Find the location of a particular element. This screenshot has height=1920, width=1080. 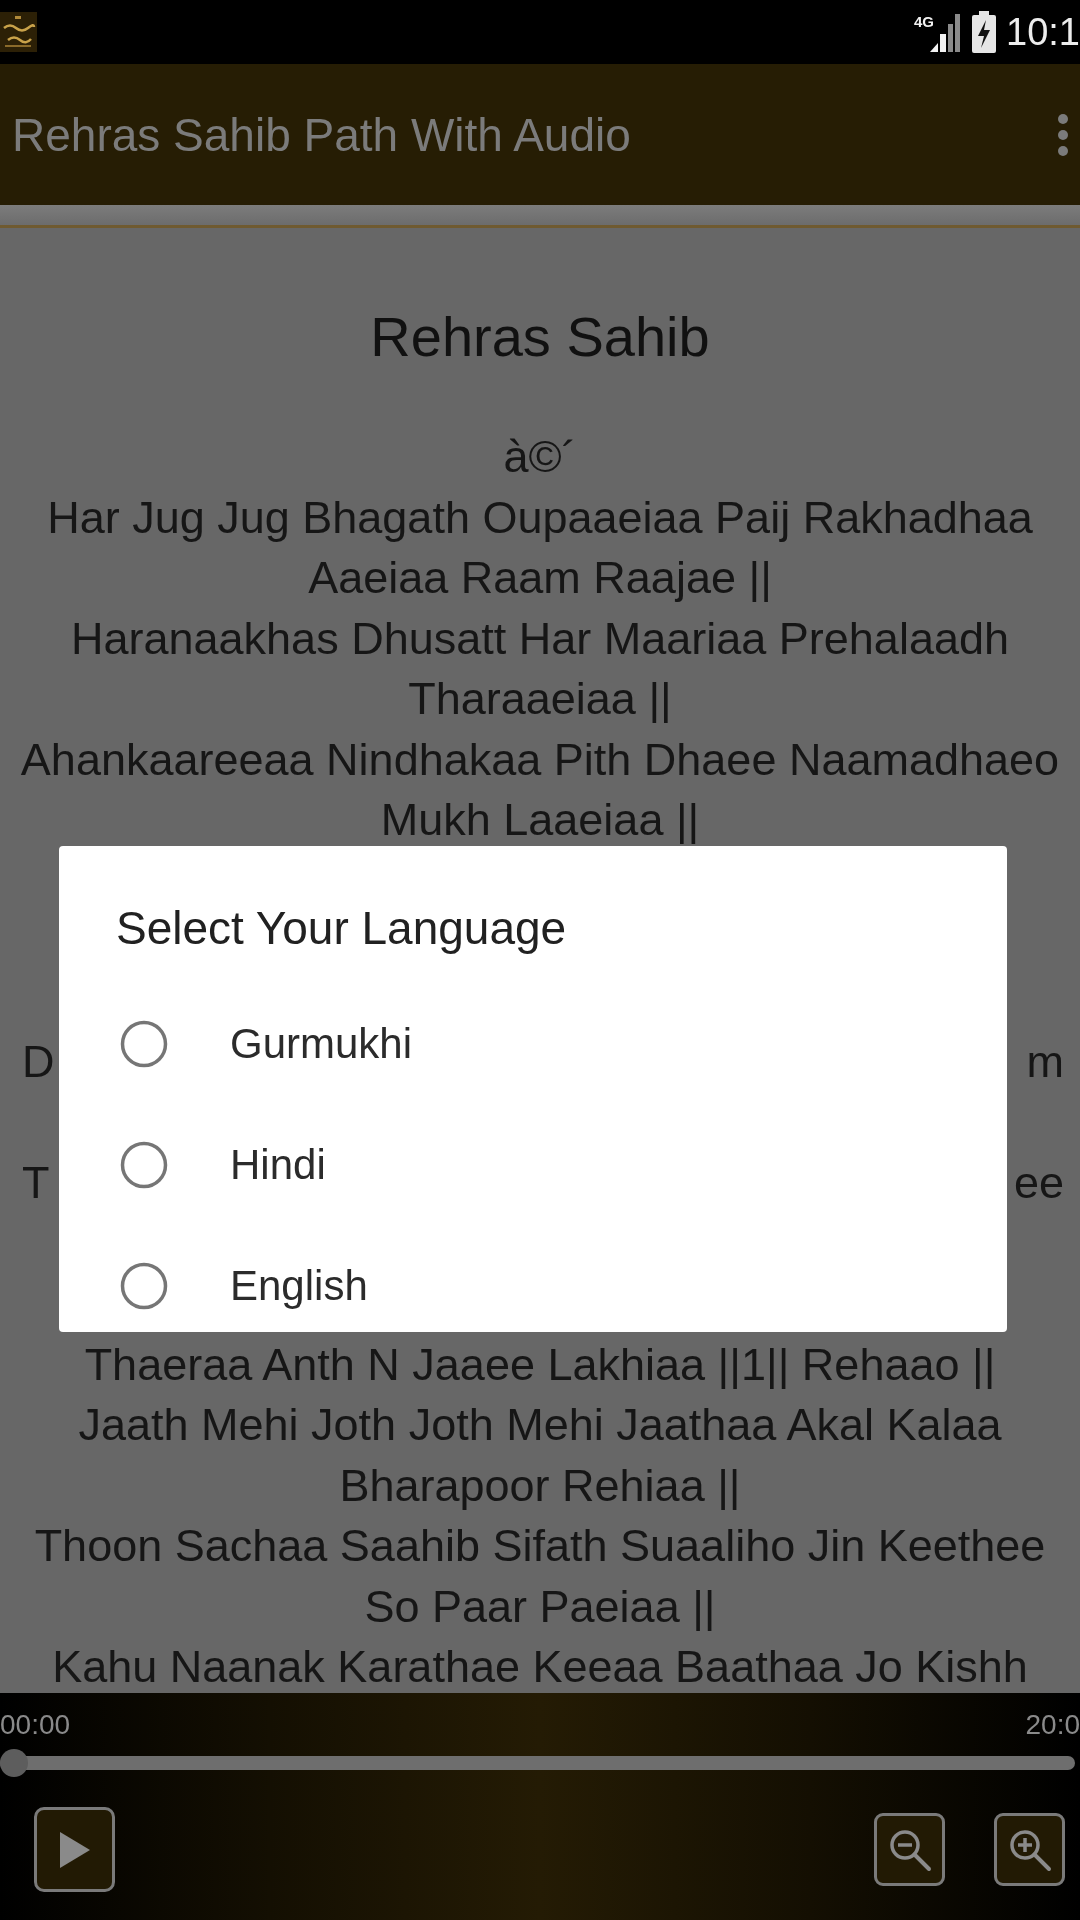

verse-line: Jaath Mehi Joth Joth Mehi Jaathaa Akal Kalaa Bharapoor Rehiaa || is located at coordinates (540, 1455).